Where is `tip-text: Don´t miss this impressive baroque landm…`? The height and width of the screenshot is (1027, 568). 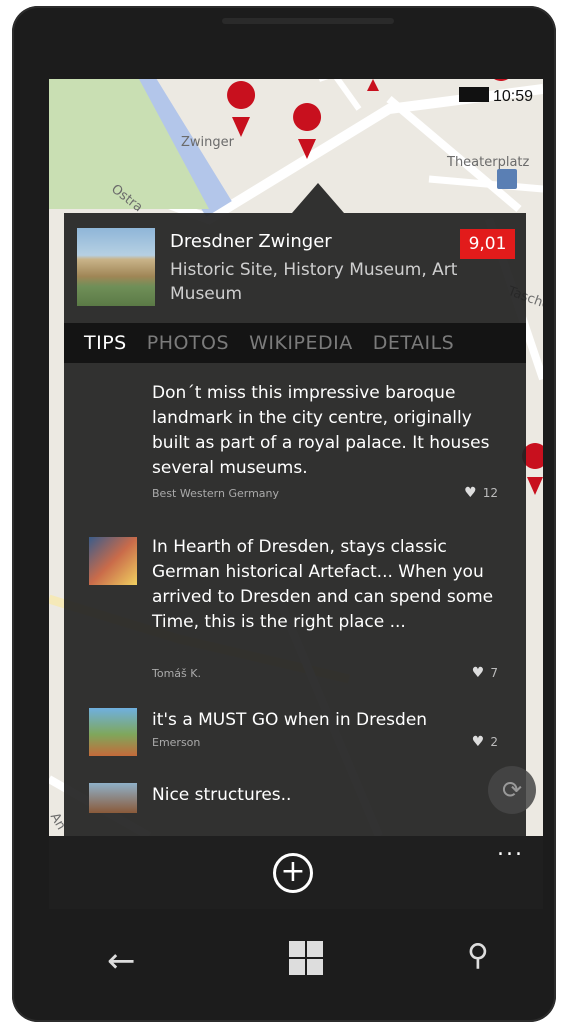 tip-text: Don´t miss this impressive baroque landm… is located at coordinates (321, 430).